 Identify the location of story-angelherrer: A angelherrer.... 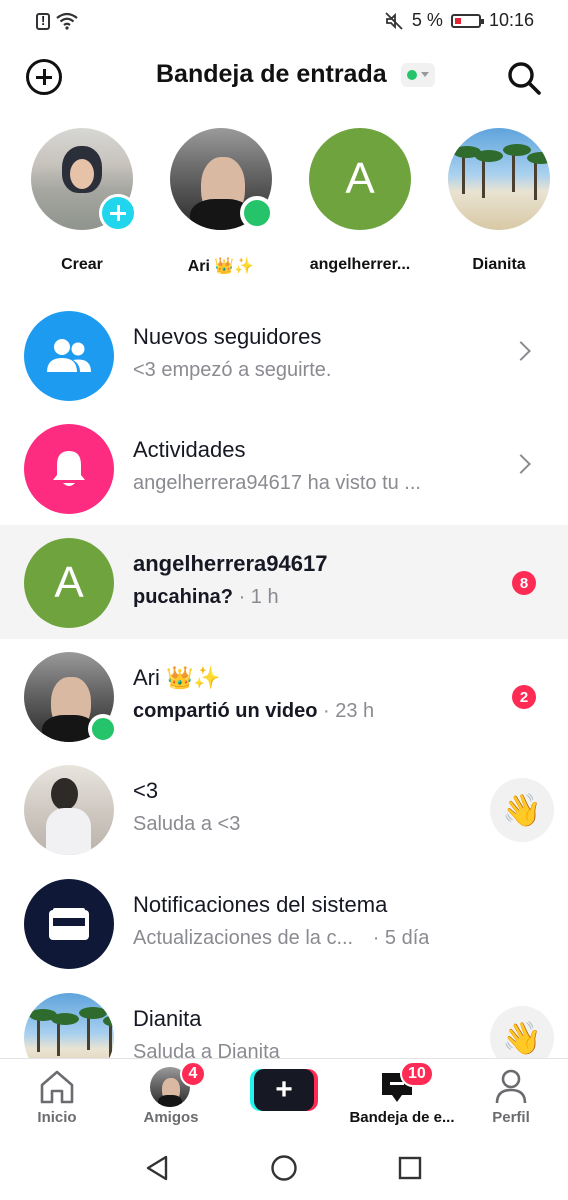
(360, 199).